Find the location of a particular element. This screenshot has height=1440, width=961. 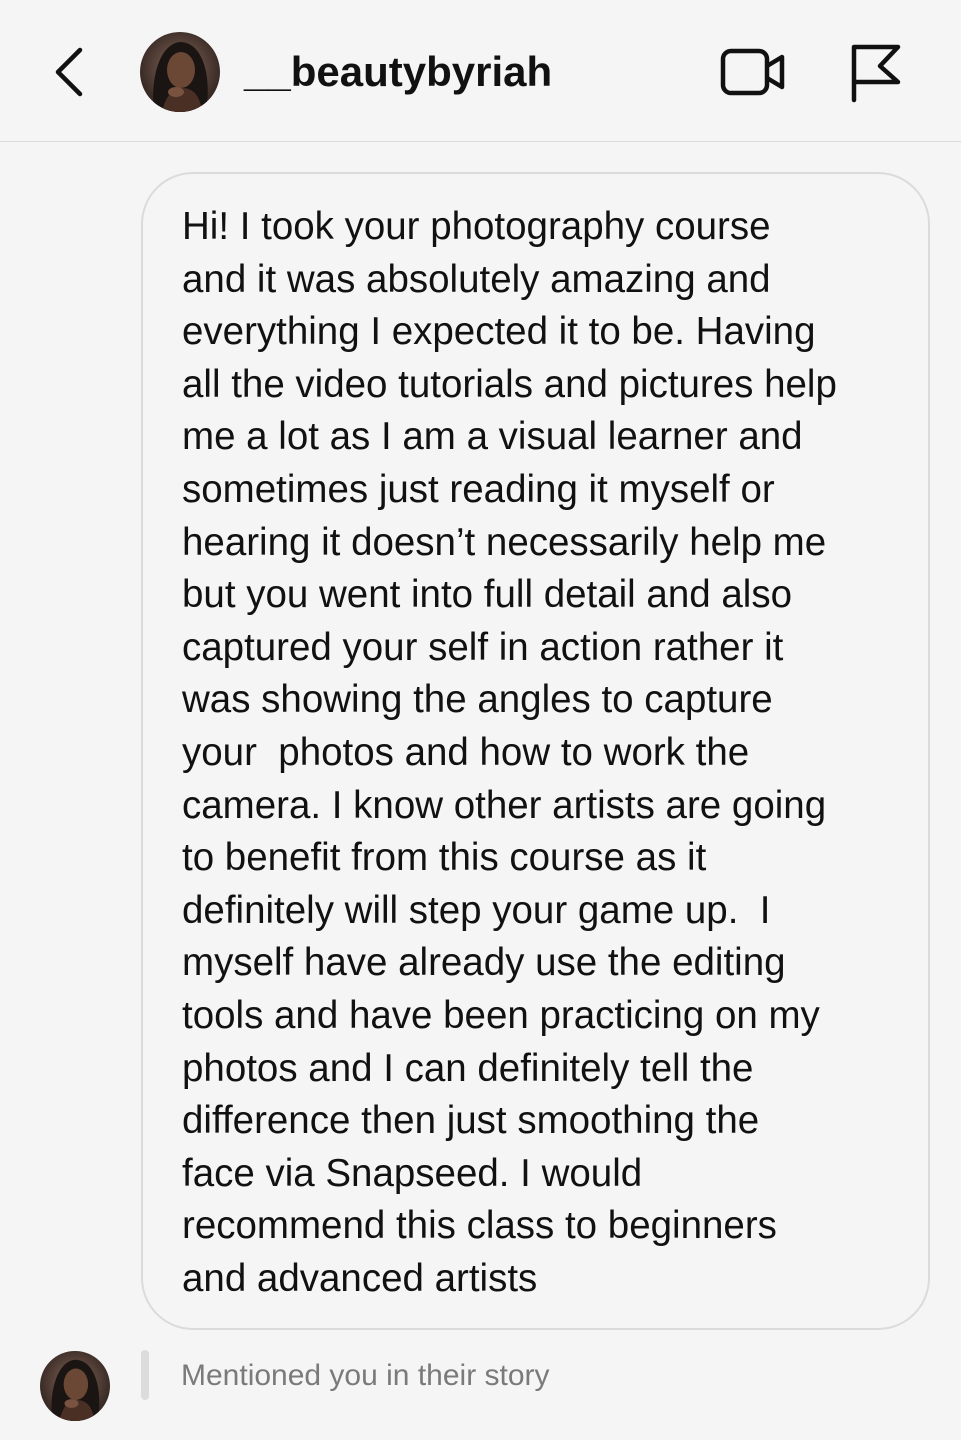

flag-icon is located at coordinates (876, 73).